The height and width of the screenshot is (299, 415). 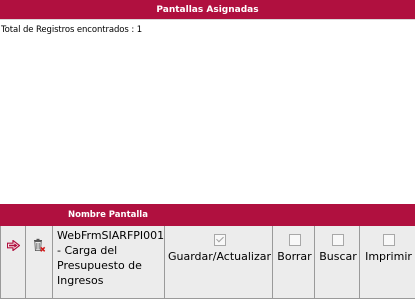 I want to click on guardar-checkbox, so click(x=220, y=240).